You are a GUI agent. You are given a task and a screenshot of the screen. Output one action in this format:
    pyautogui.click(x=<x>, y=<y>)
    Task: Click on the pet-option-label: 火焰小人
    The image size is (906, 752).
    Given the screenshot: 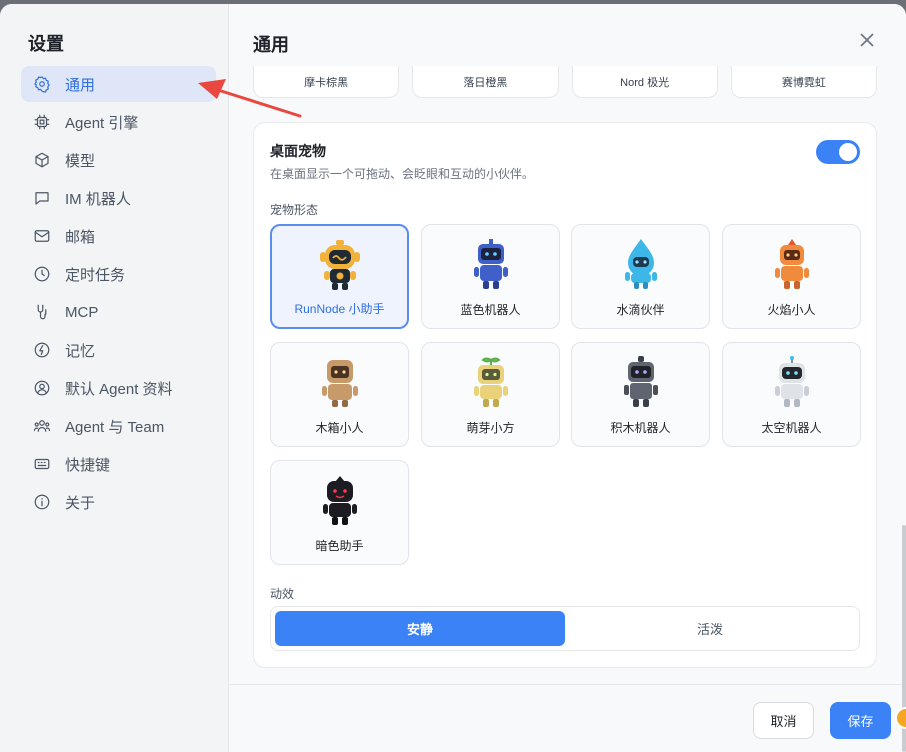 What is the action you would take?
    pyautogui.click(x=791, y=310)
    